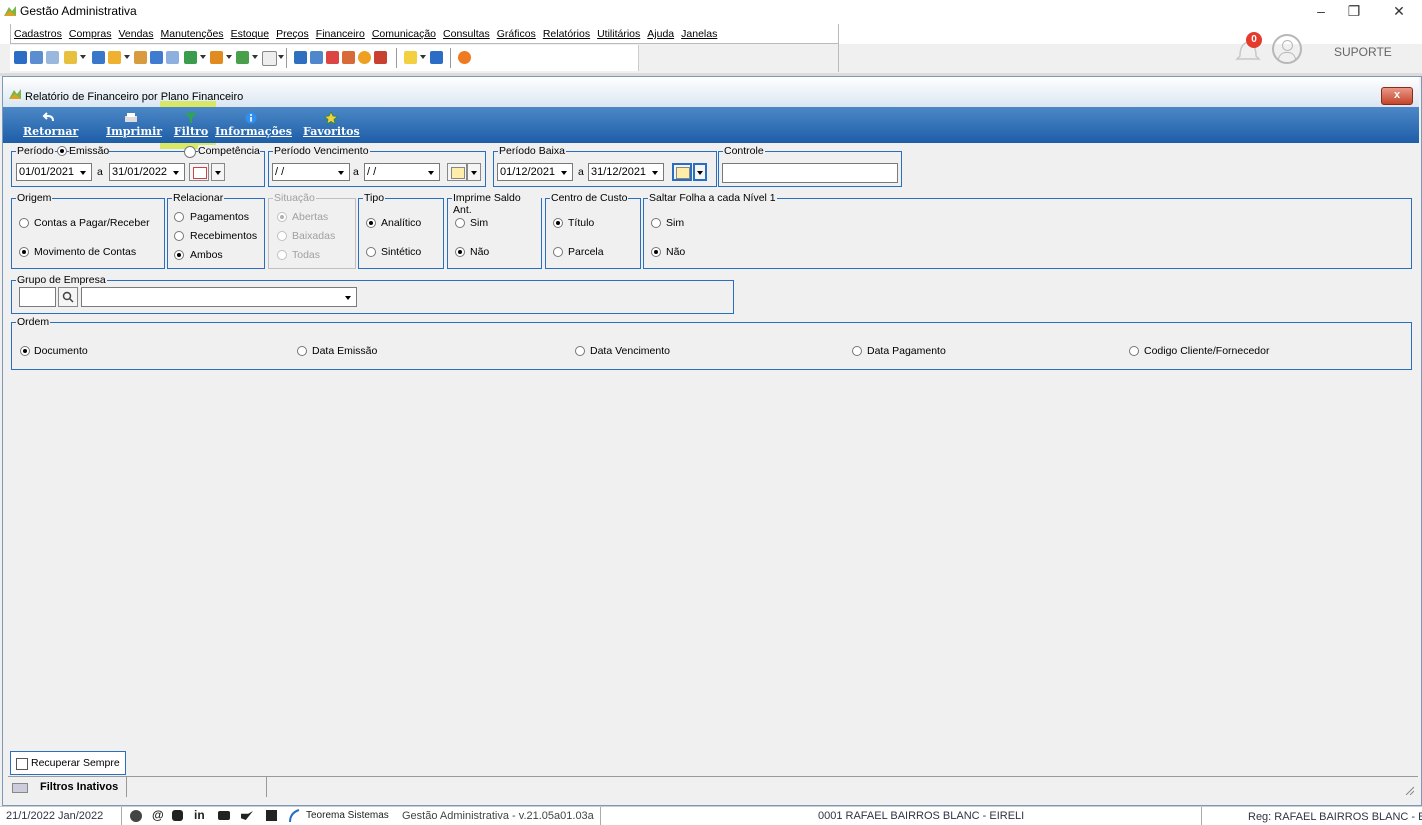 Image resolution: width=1422 pixels, height=825 pixels. I want to click on restore-button: ❐, so click(1354, 11).